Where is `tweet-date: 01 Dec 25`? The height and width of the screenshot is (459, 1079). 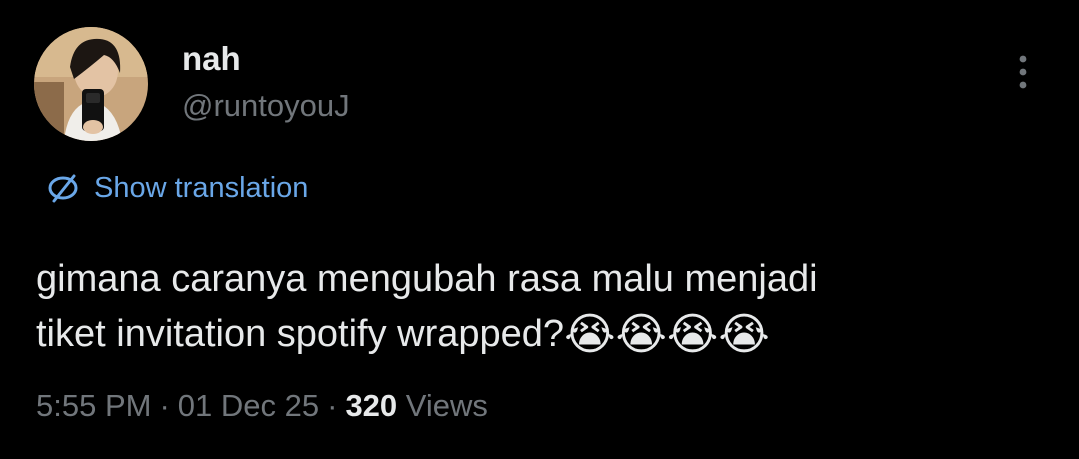 tweet-date: 01 Dec 25 is located at coordinates (248, 405).